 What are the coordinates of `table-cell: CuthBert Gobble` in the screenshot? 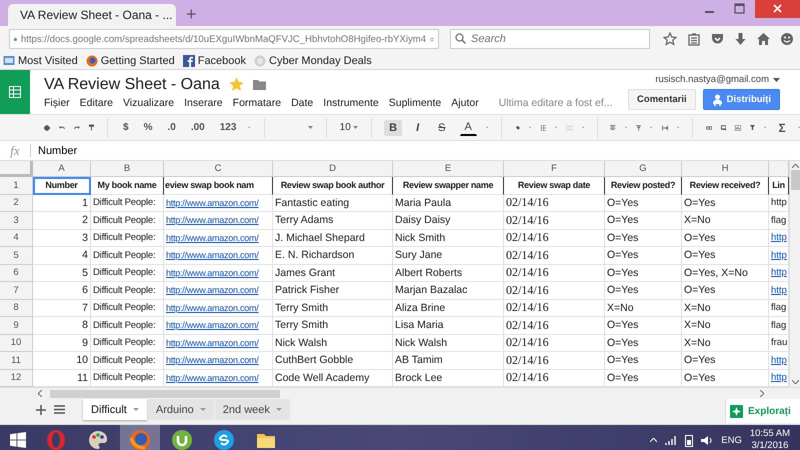 It's located at (333, 361).